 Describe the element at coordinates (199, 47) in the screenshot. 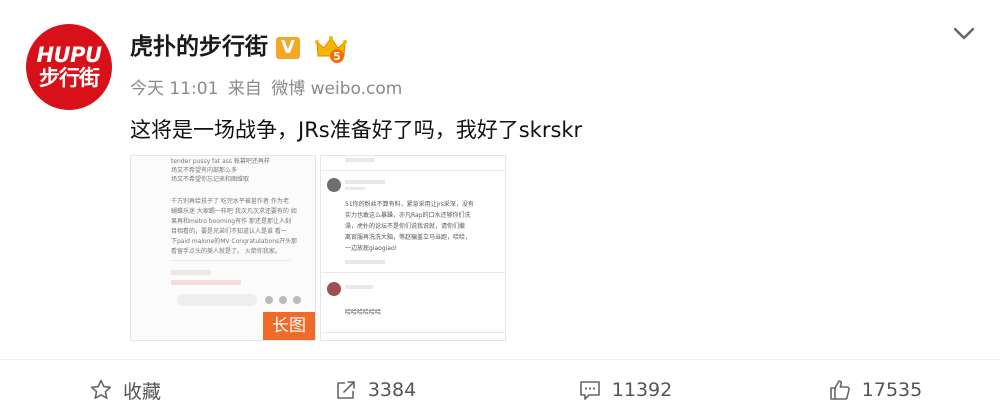

I see `account-name: 虎扑的步行街` at that location.